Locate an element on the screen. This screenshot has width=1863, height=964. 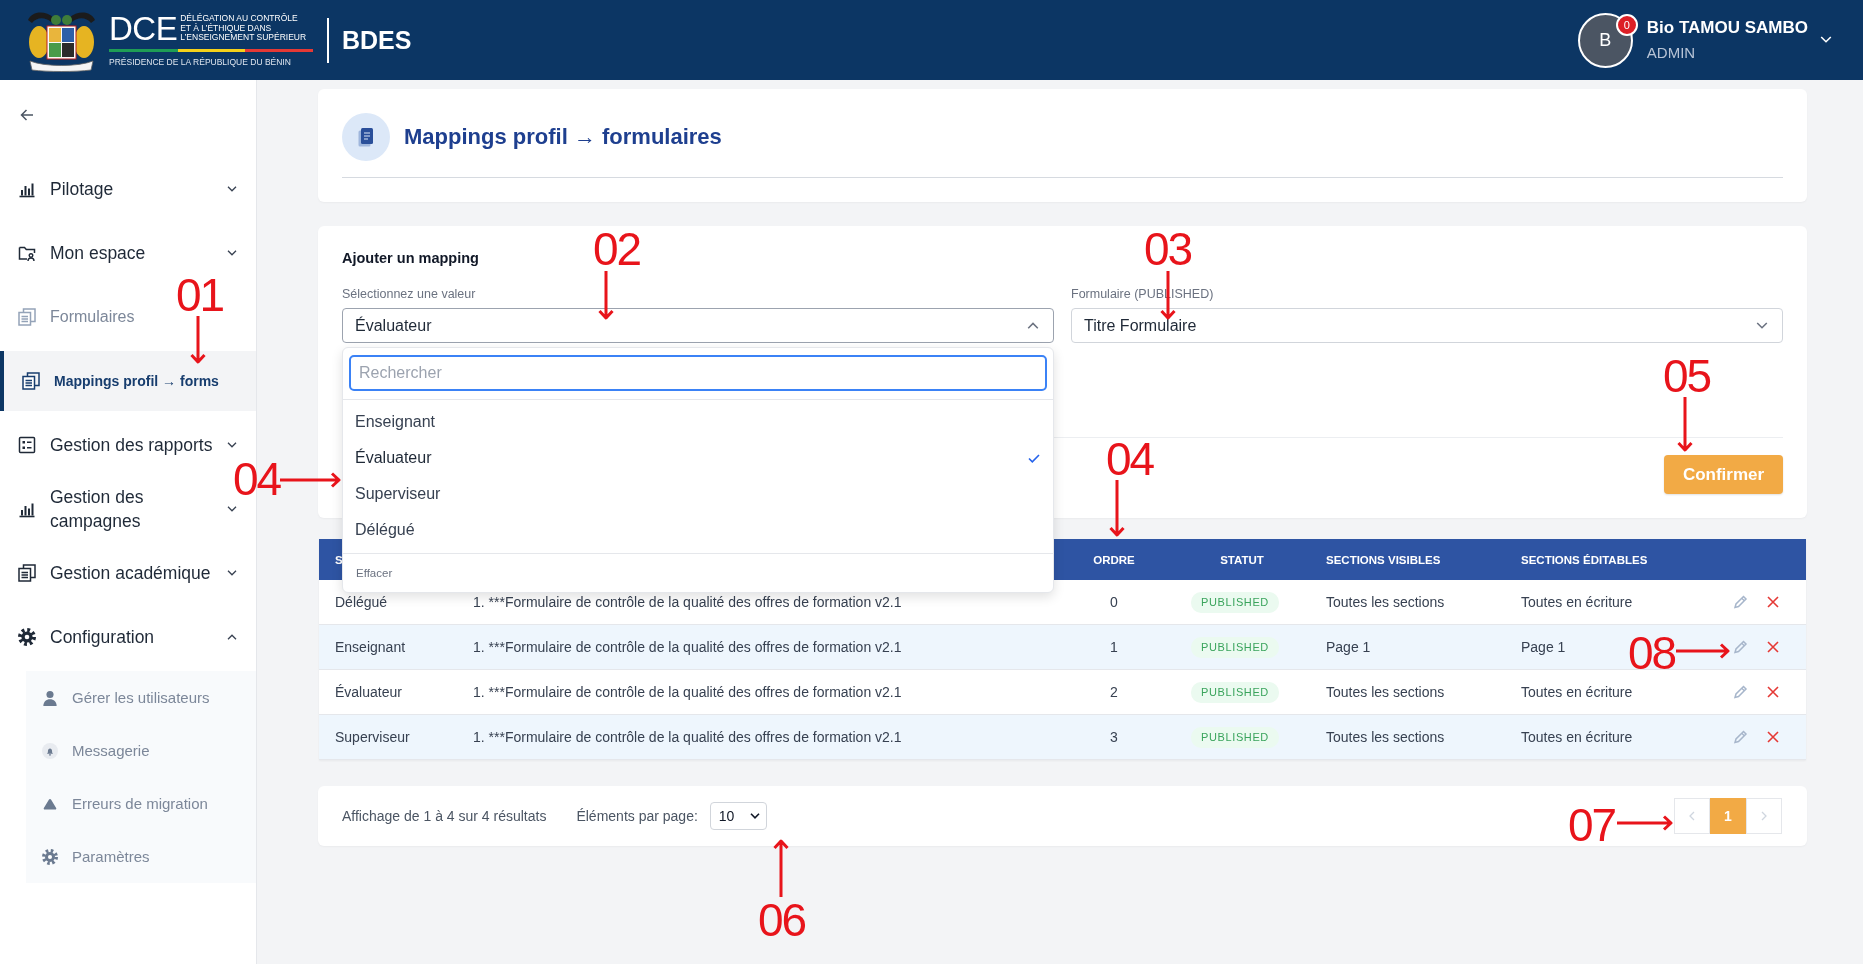
callout-number: 03 is located at coordinates (1168, 249).